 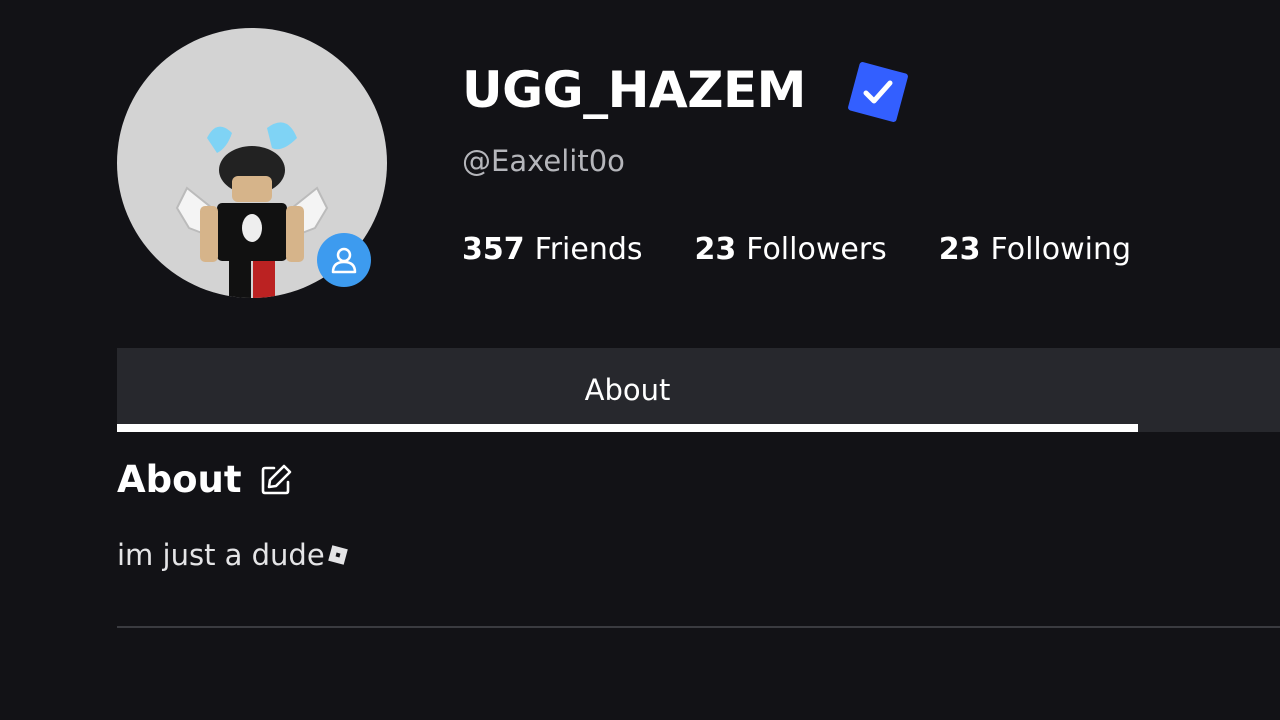 What do you see at coordinates (698, 627) in the screenshot?
I see `section-divider` at bounding box center [698, 627].